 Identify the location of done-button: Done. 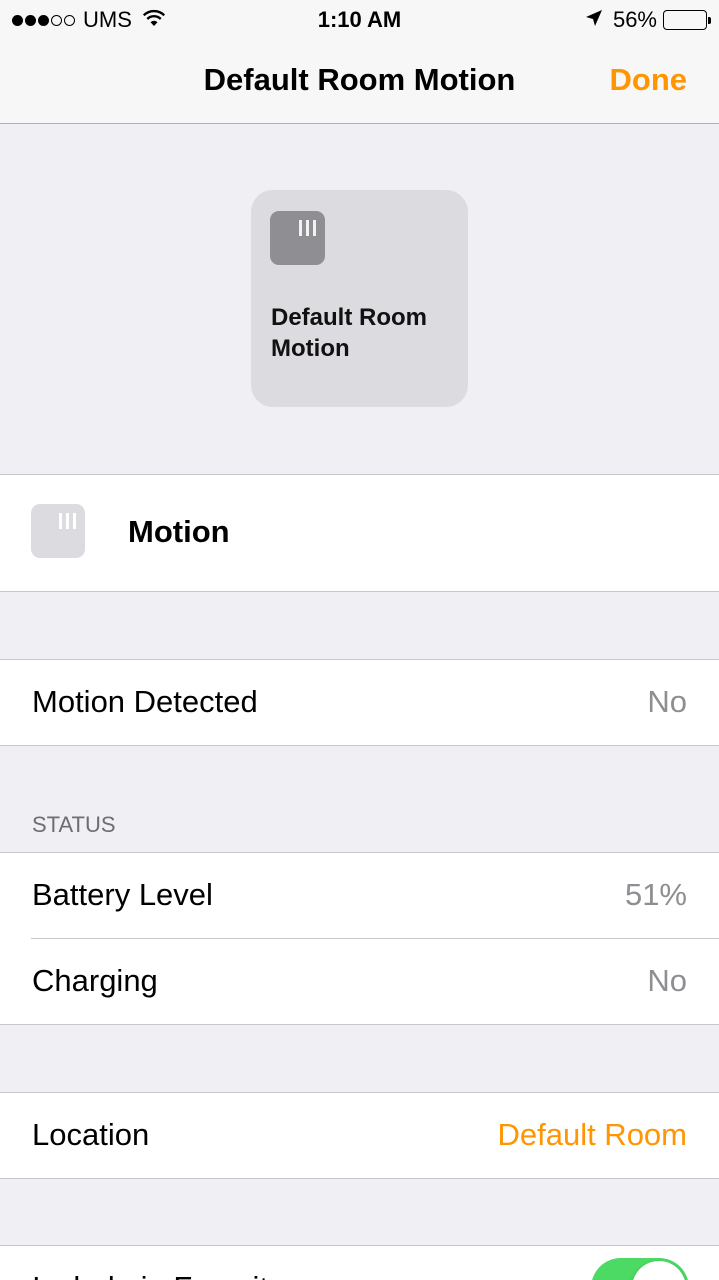
(649, 80).